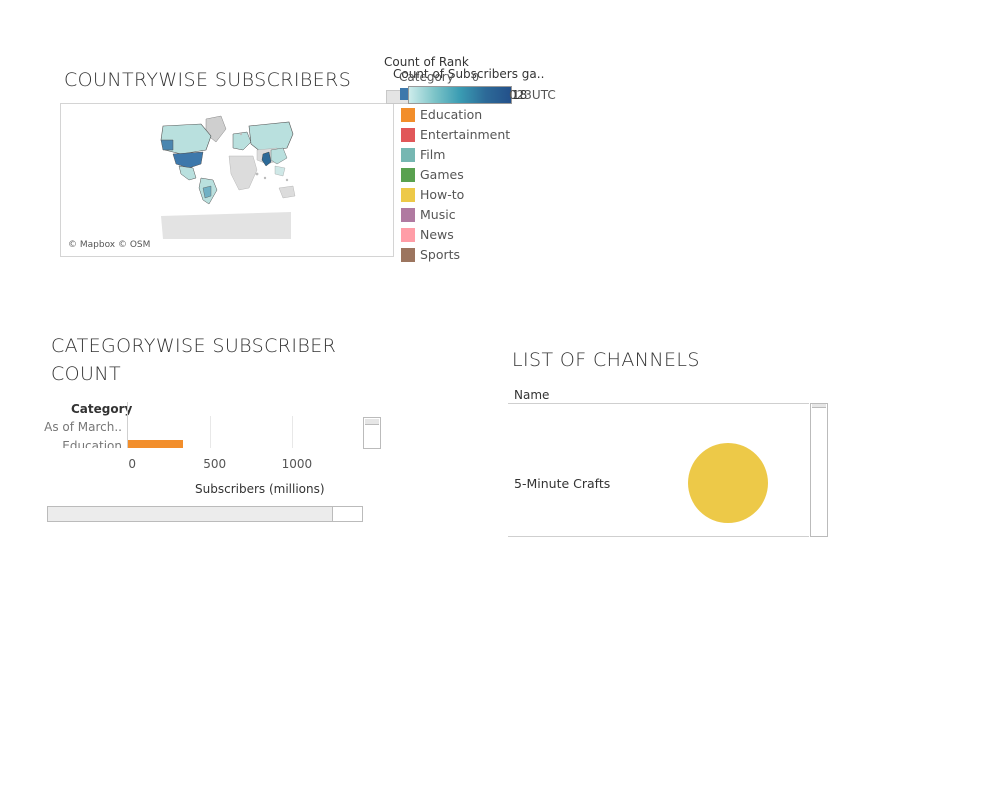 This screenshot has width=999, height=799. What do you see at coordinates (372, 433) in the screenshot?
I see `chart-vertical-scrollbar` at bounding box center [372, 433].